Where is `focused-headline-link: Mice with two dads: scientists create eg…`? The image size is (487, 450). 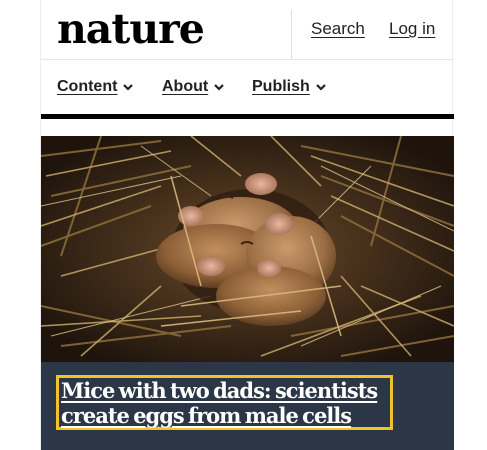
focused-headline-link: Mice with two dads: scientists create eg… is located at coordinates (224, 402).